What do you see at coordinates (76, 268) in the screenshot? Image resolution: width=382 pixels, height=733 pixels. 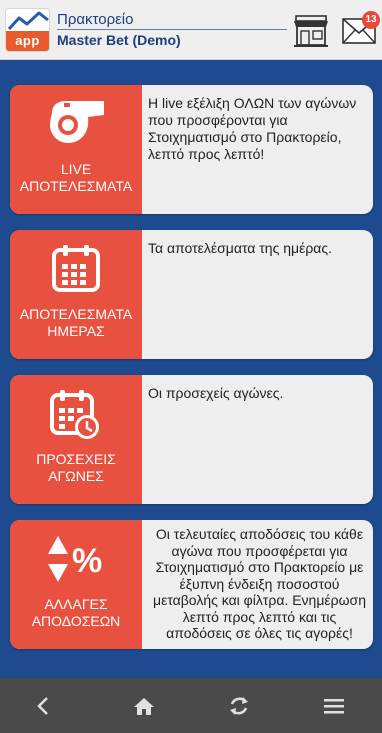 I see `calendar-icon` at bounding box center [76, 268].